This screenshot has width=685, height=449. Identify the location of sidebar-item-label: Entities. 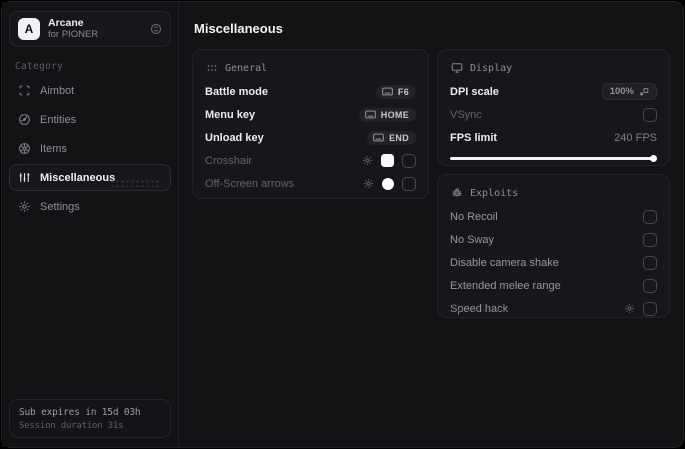
(58, 119).